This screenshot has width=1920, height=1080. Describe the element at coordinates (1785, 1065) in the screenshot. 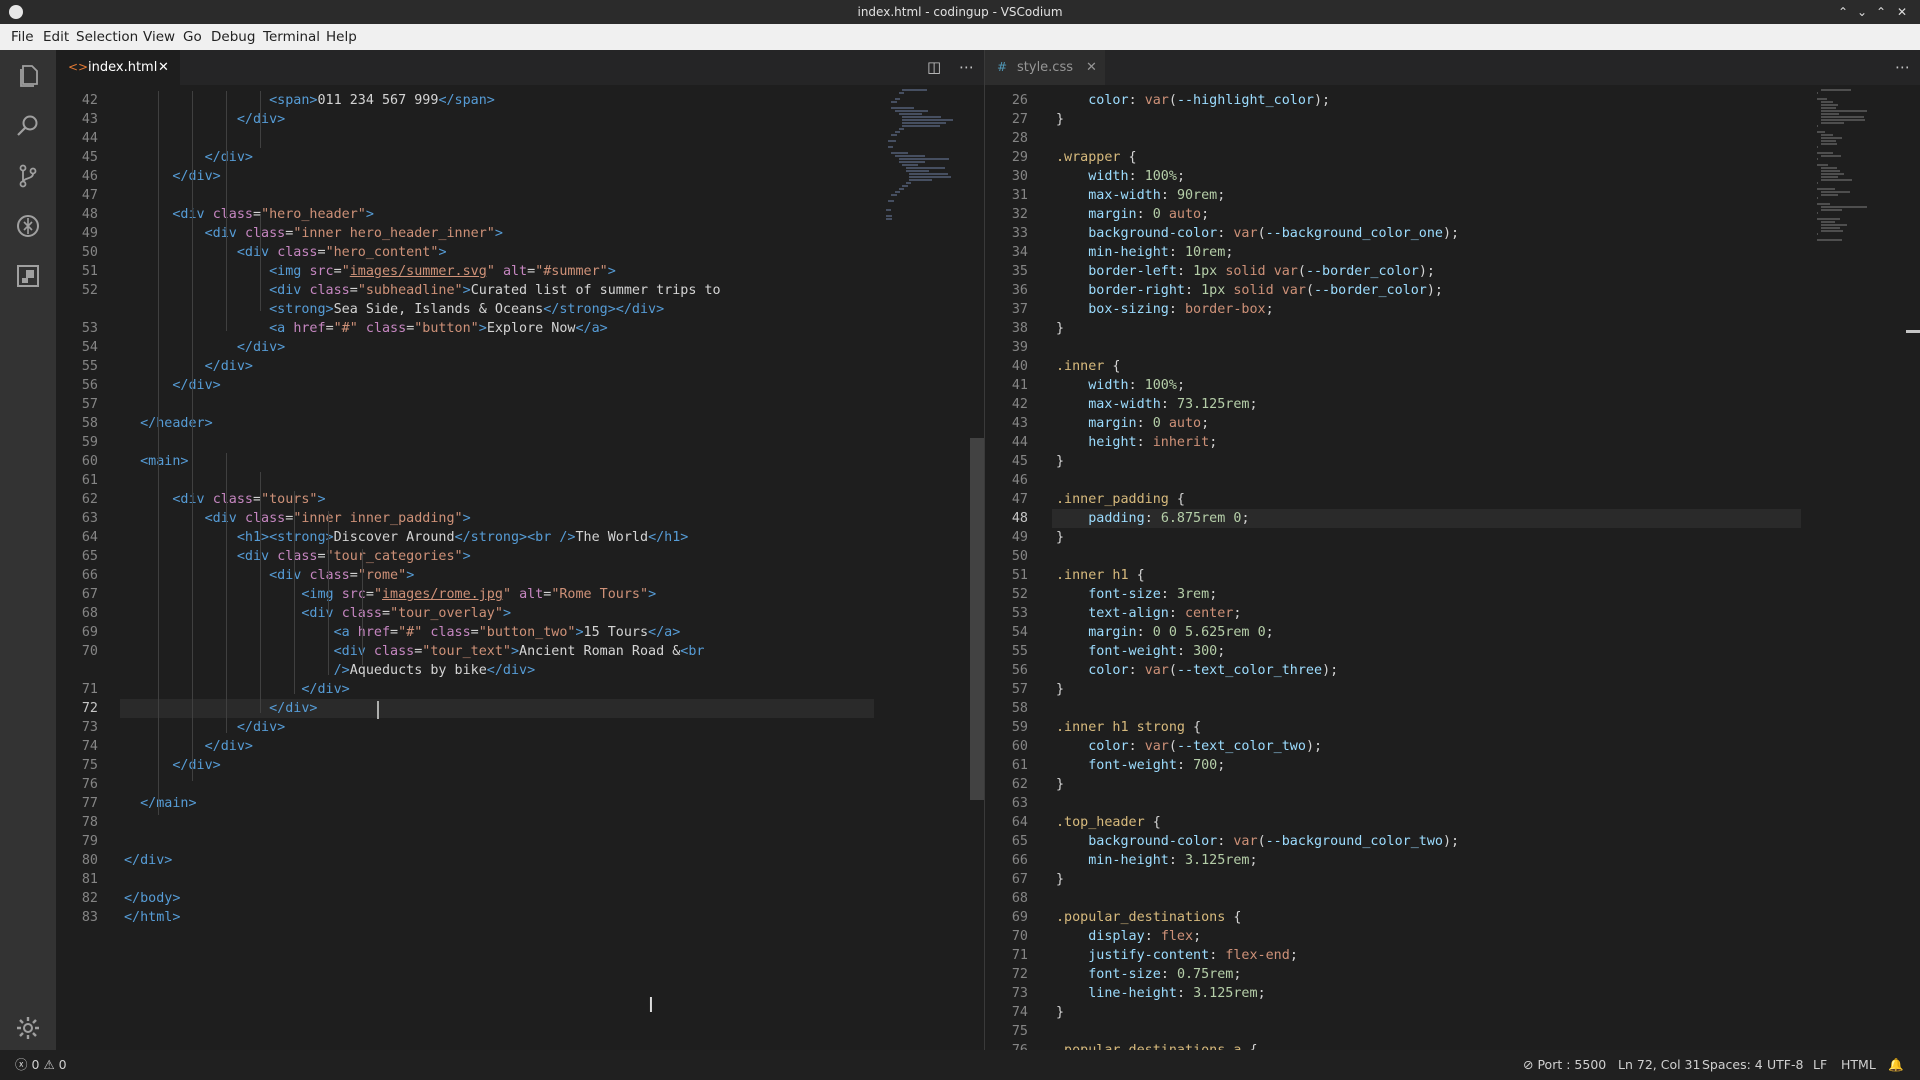

I see `encoding: UTF-8` at that location.